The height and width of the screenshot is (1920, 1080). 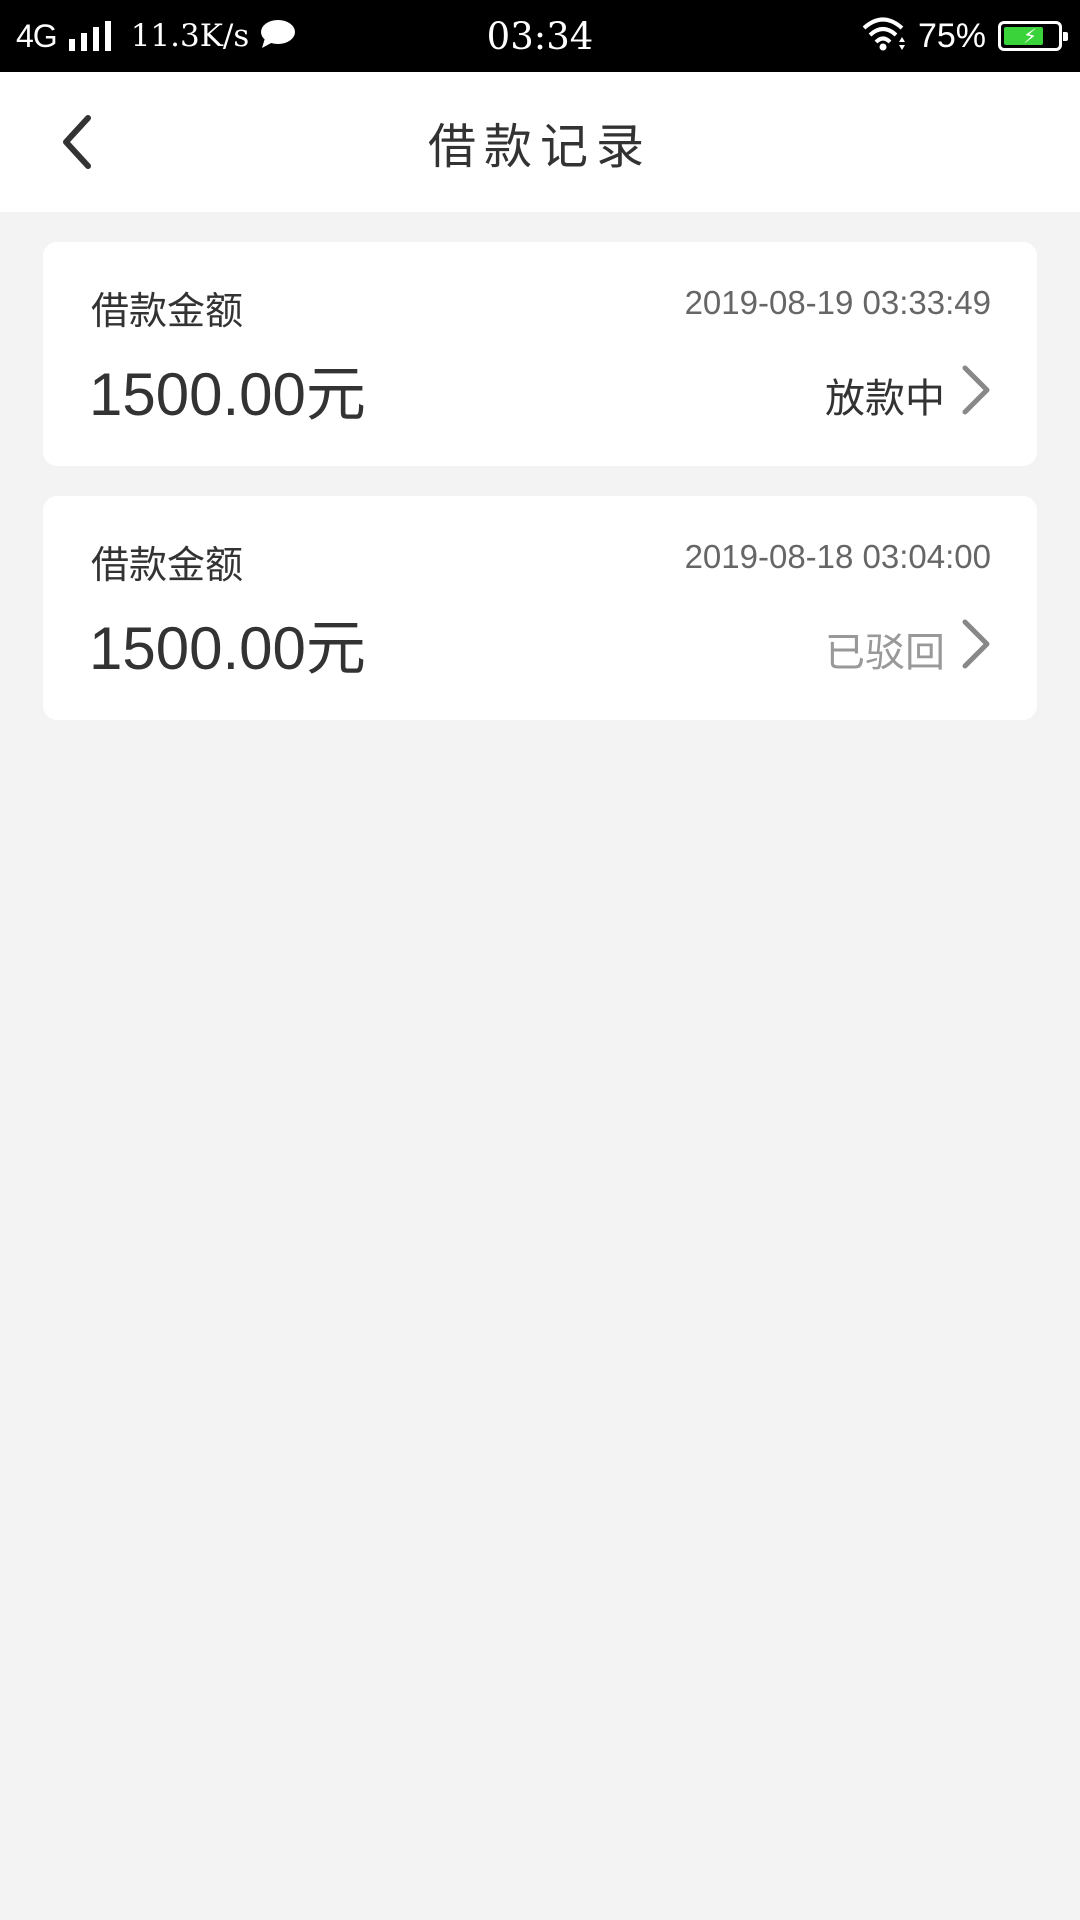 What do you see at coordinates (539, 147) in the screenshot?
I see `page-title: 借款记录` at bounding box center [539, 147].